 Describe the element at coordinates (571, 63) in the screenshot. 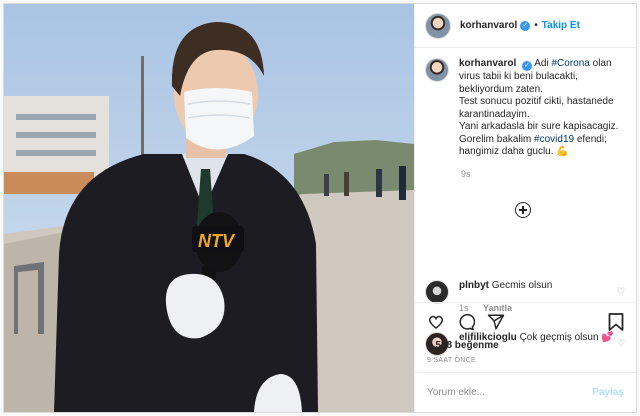

I see `hashtag-corona: #Corona` at that location.